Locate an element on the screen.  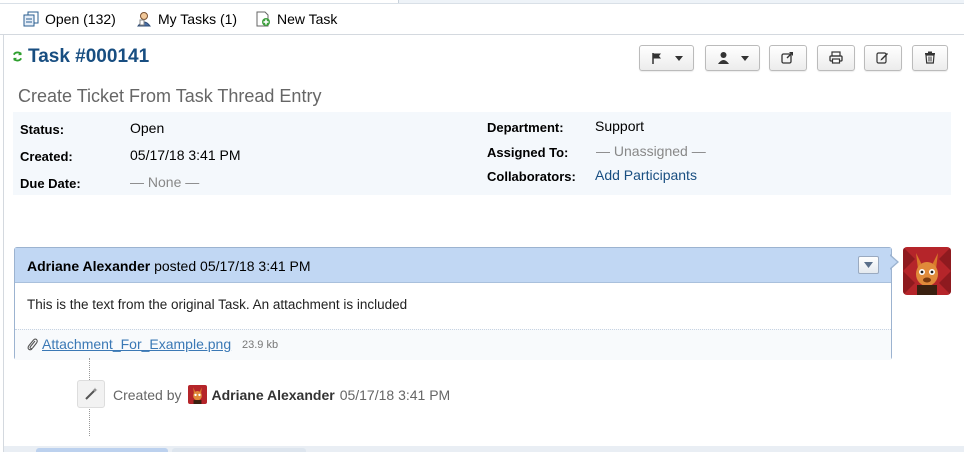
thread-pointer is located at coordinates (894, 262).